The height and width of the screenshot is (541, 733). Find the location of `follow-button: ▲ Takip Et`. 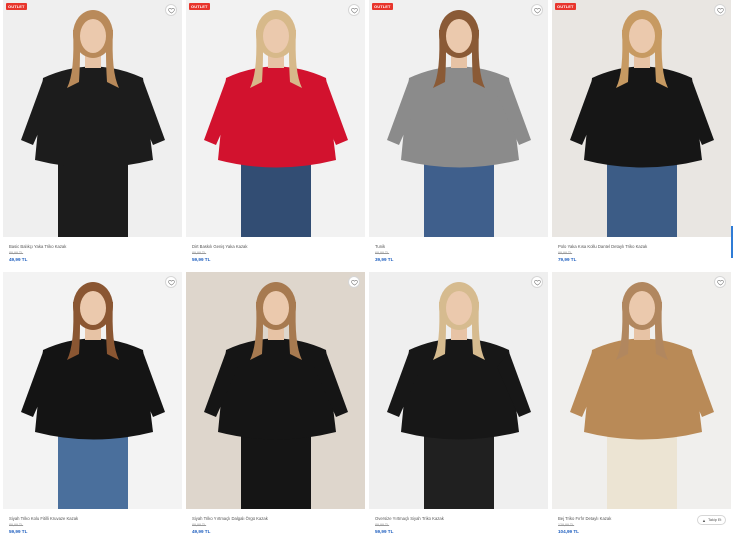

follow-button: ▲ Takip Et is located at coordinates (712, 520).